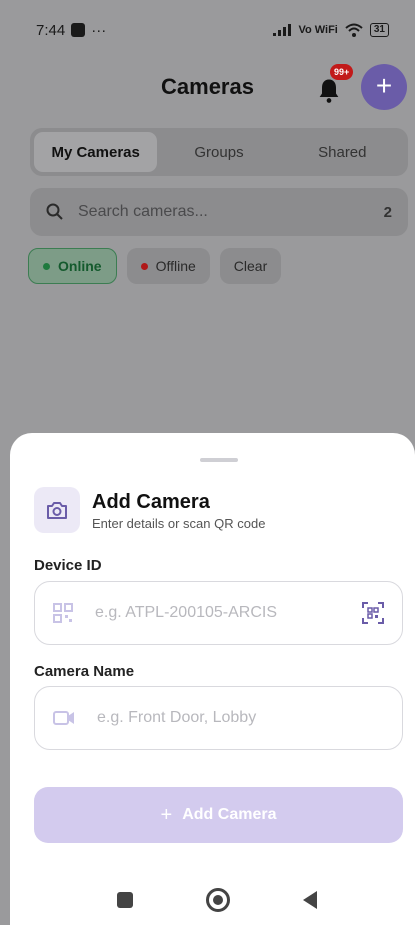  What do you see at coordinates (186, 612) in the screenshot?
I see `device-id-placeholder: e.g. ATPL-200105-ARCIS` at bounding box center [186, 612].